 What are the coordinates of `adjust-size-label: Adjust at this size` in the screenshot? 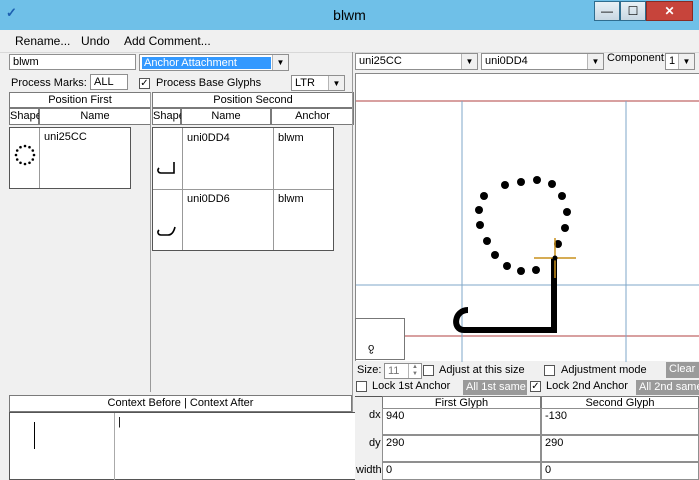 It's located at (482, 370).